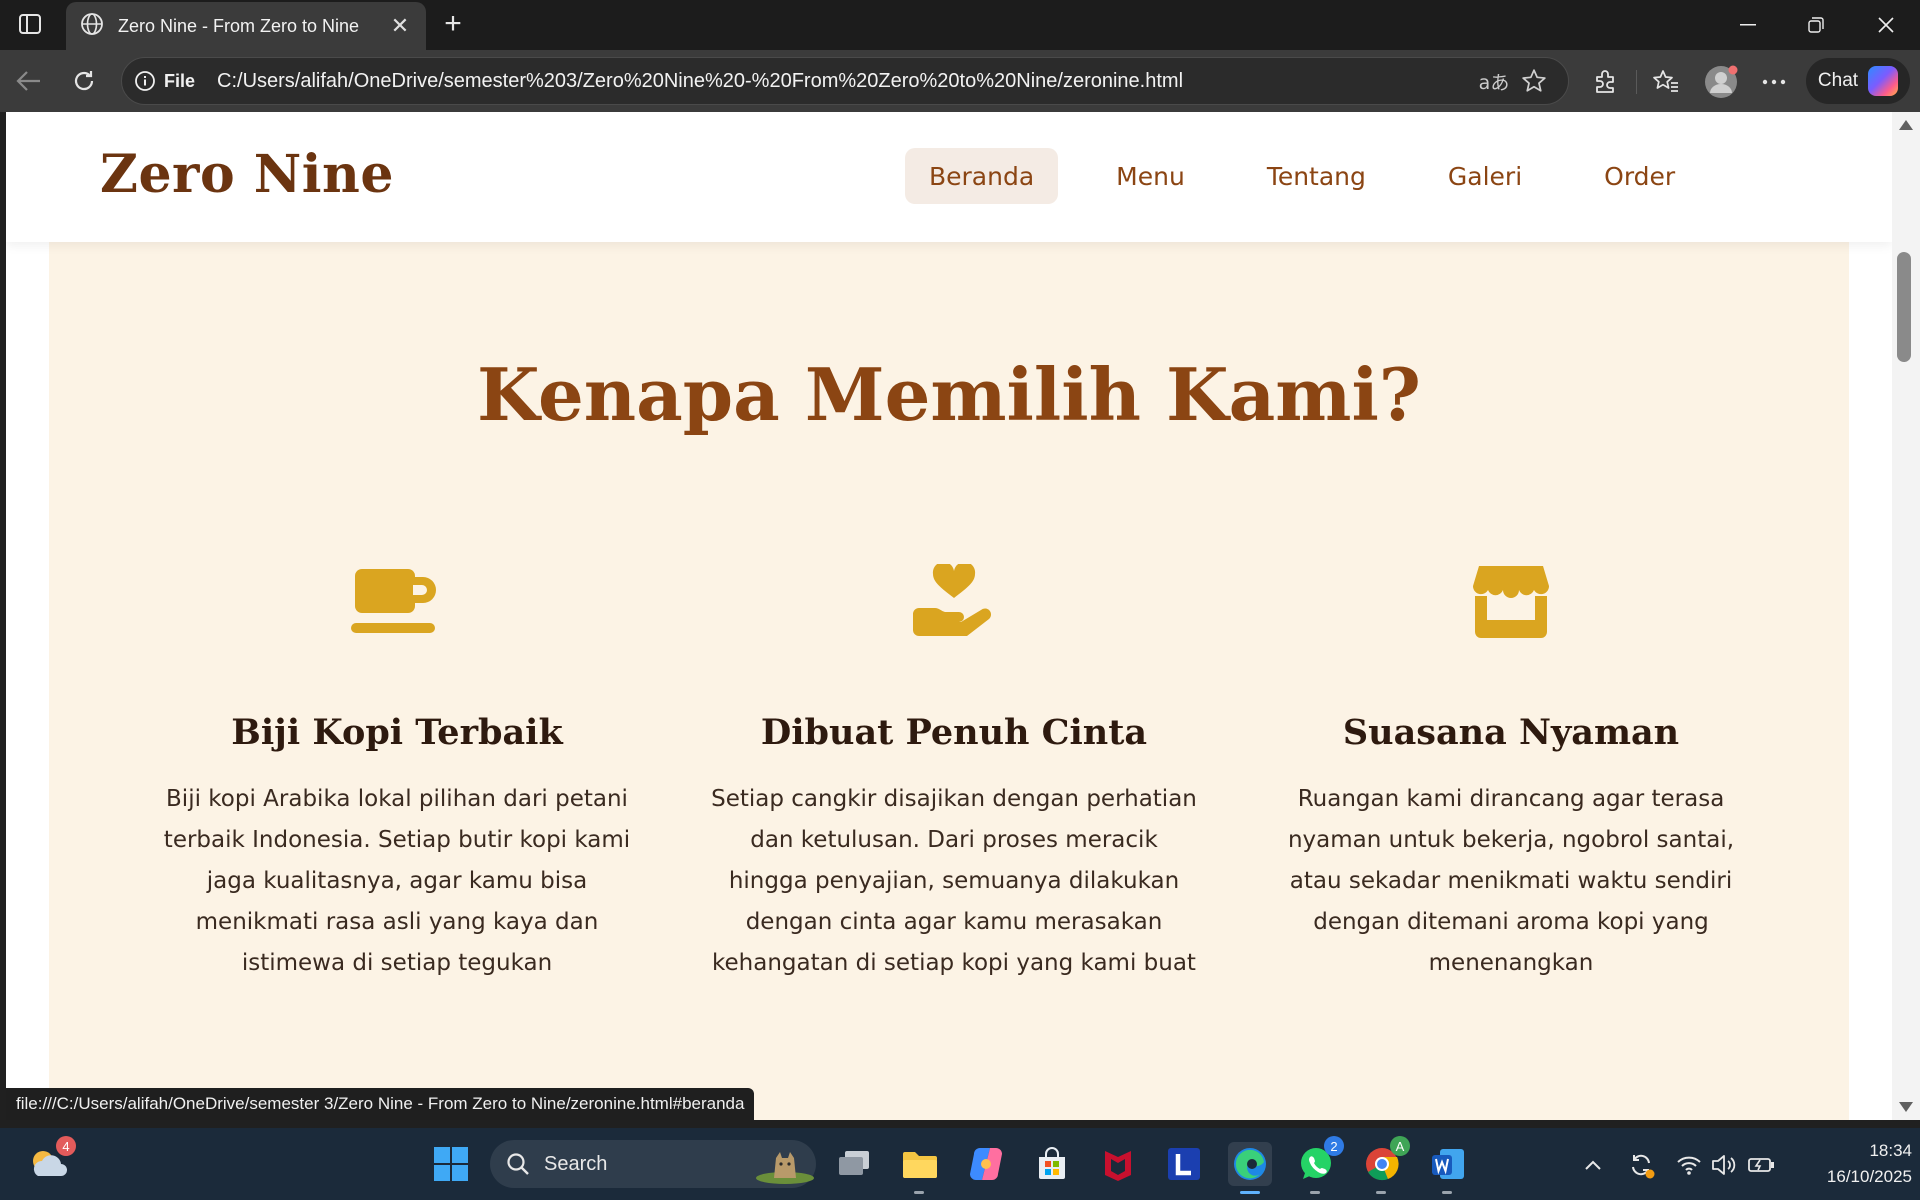  I want to click on whatsapp-icon: 2, so click(1319, 1165).